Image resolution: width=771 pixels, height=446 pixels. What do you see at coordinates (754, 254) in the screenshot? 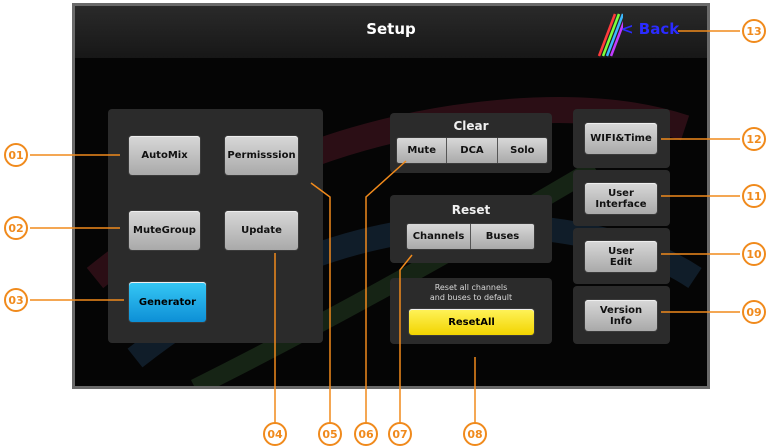
I see `callout-10: 10` at bounding box center [754, 254].